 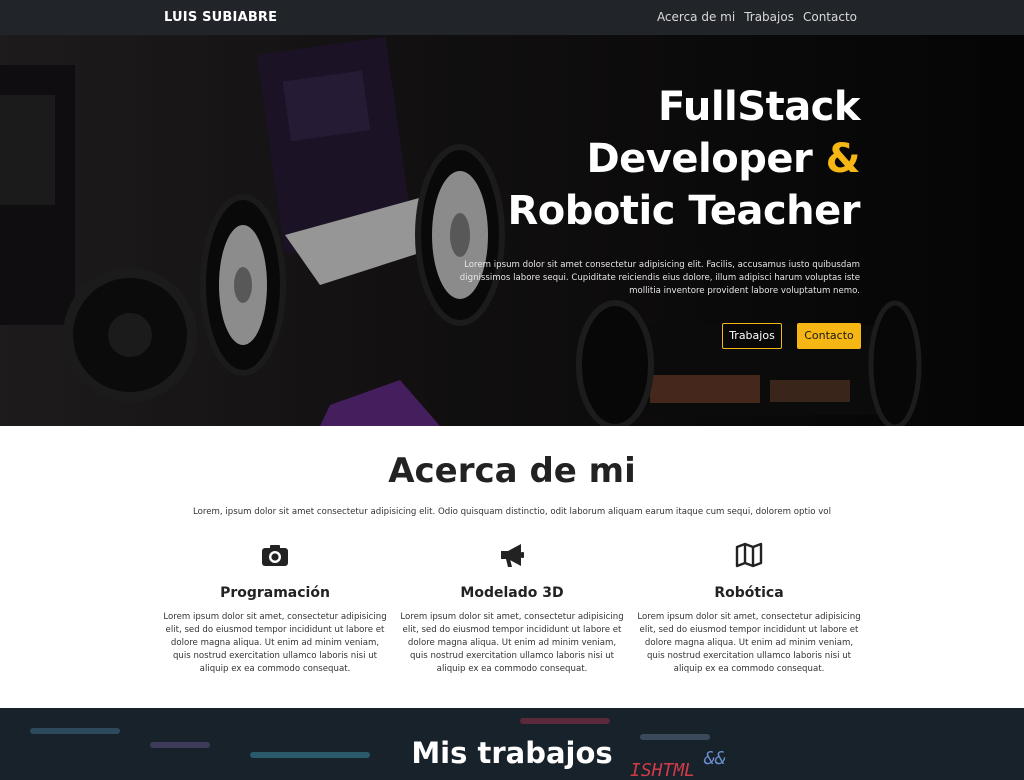 I want to click on nav-links: Acerca de mi Trabajos Contacto, so click(x=757, y=17).